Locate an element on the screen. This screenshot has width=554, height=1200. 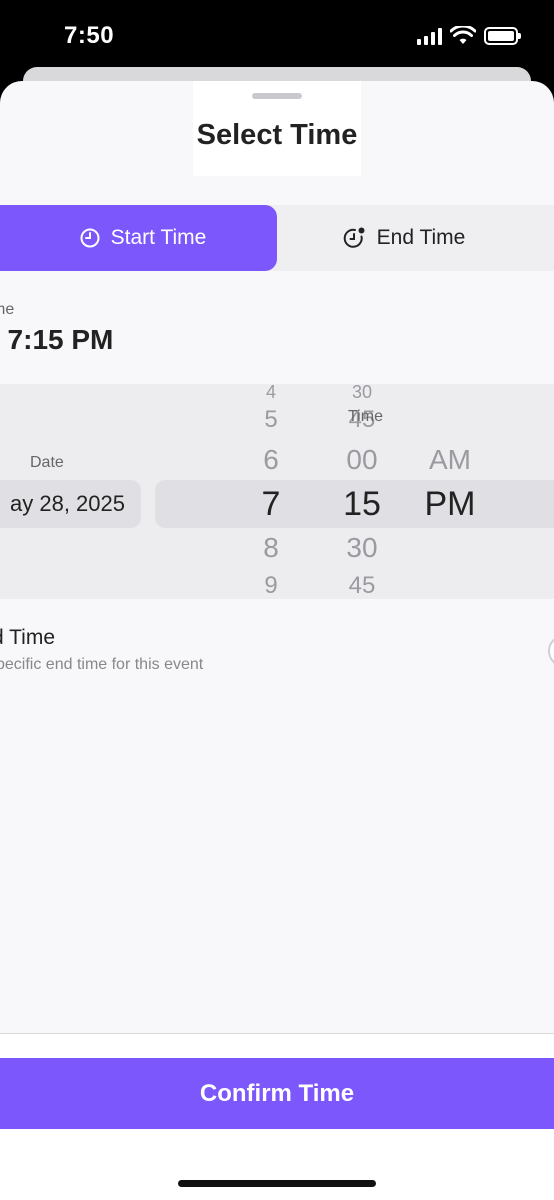
minute-option-selected: 15 is located at coordinates (362, 504).